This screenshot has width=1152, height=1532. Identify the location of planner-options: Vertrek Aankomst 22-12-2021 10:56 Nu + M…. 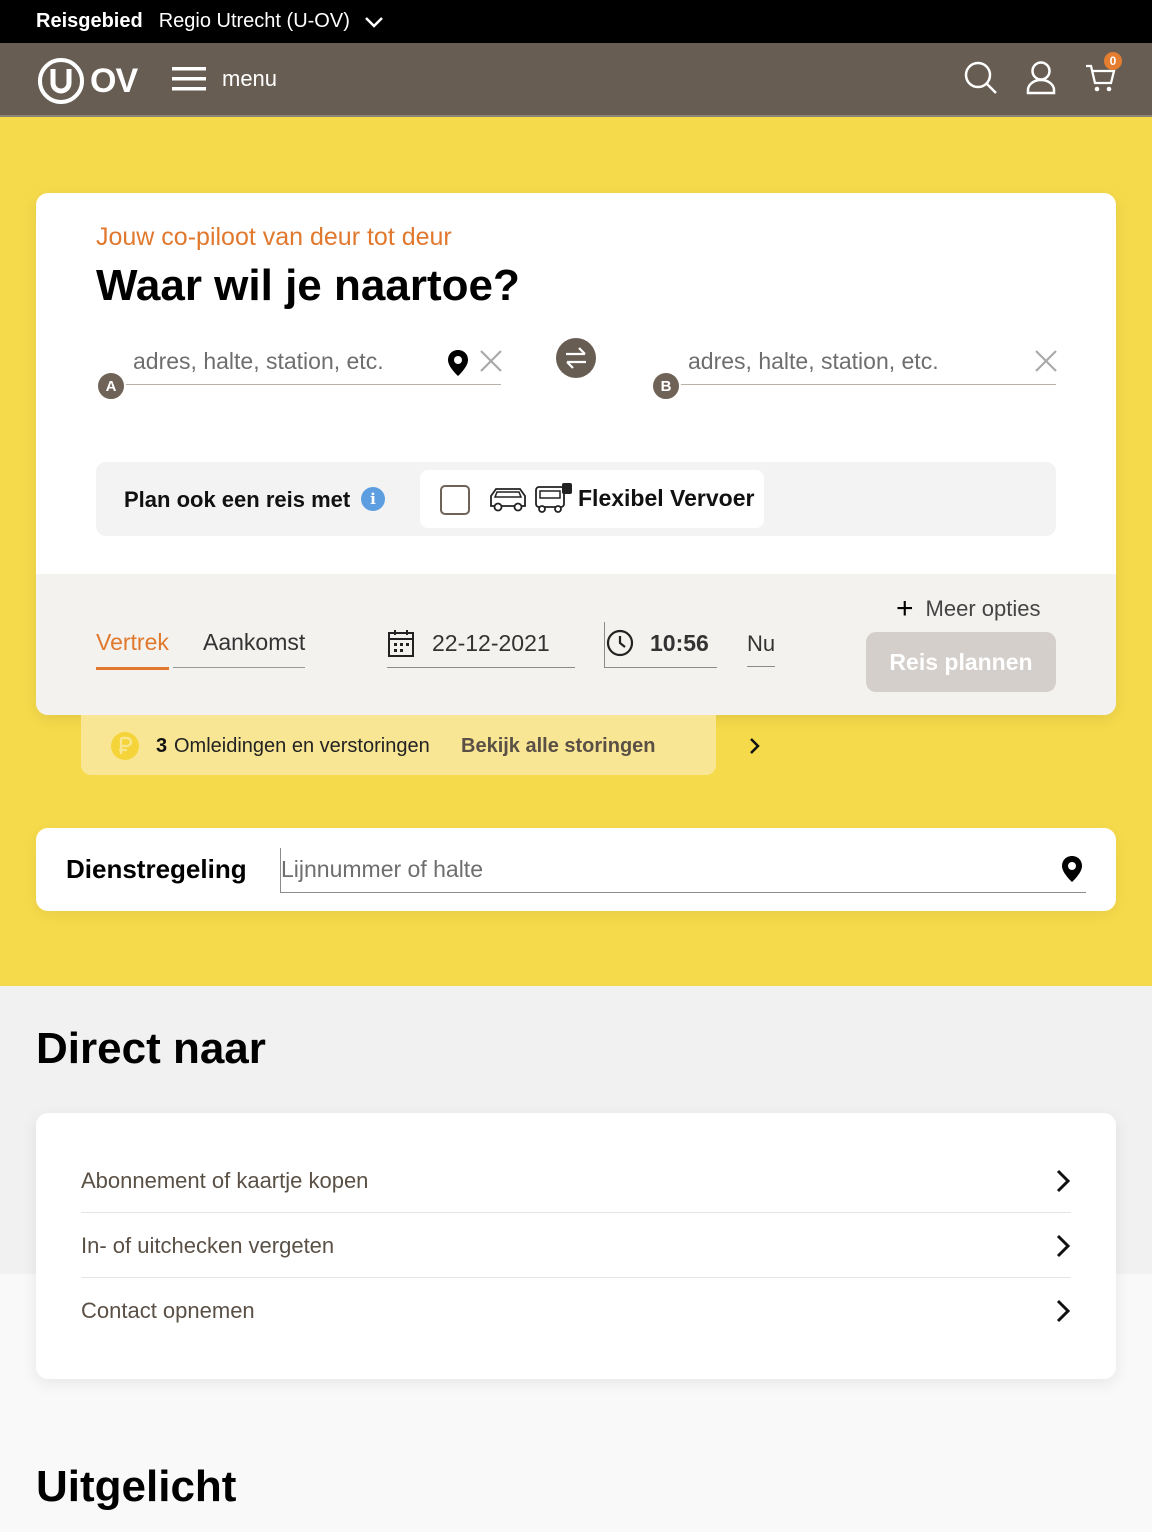
(576, 644).